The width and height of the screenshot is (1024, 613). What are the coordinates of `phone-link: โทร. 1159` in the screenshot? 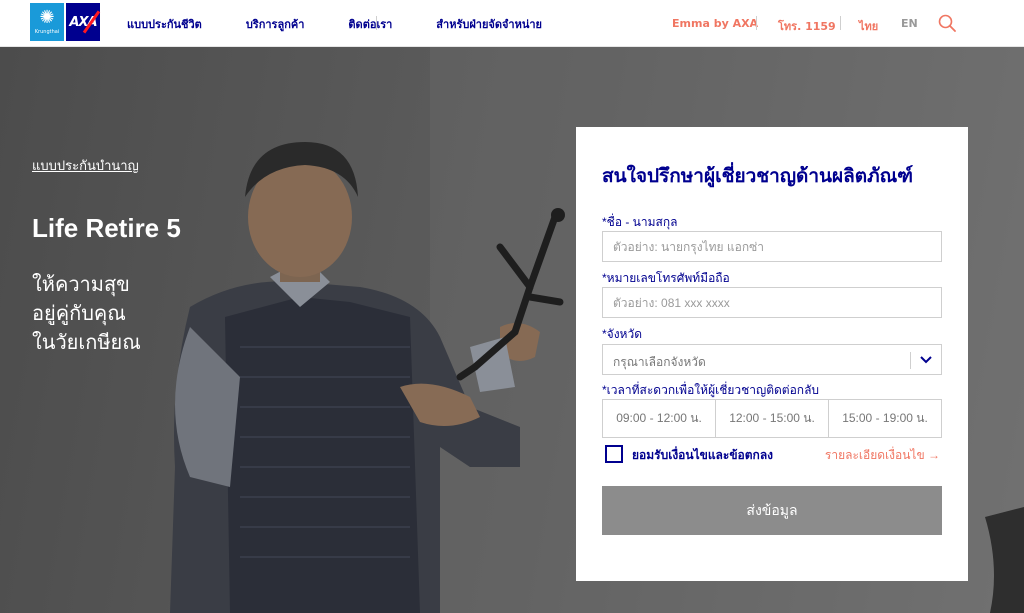 It's located at (807, 26).